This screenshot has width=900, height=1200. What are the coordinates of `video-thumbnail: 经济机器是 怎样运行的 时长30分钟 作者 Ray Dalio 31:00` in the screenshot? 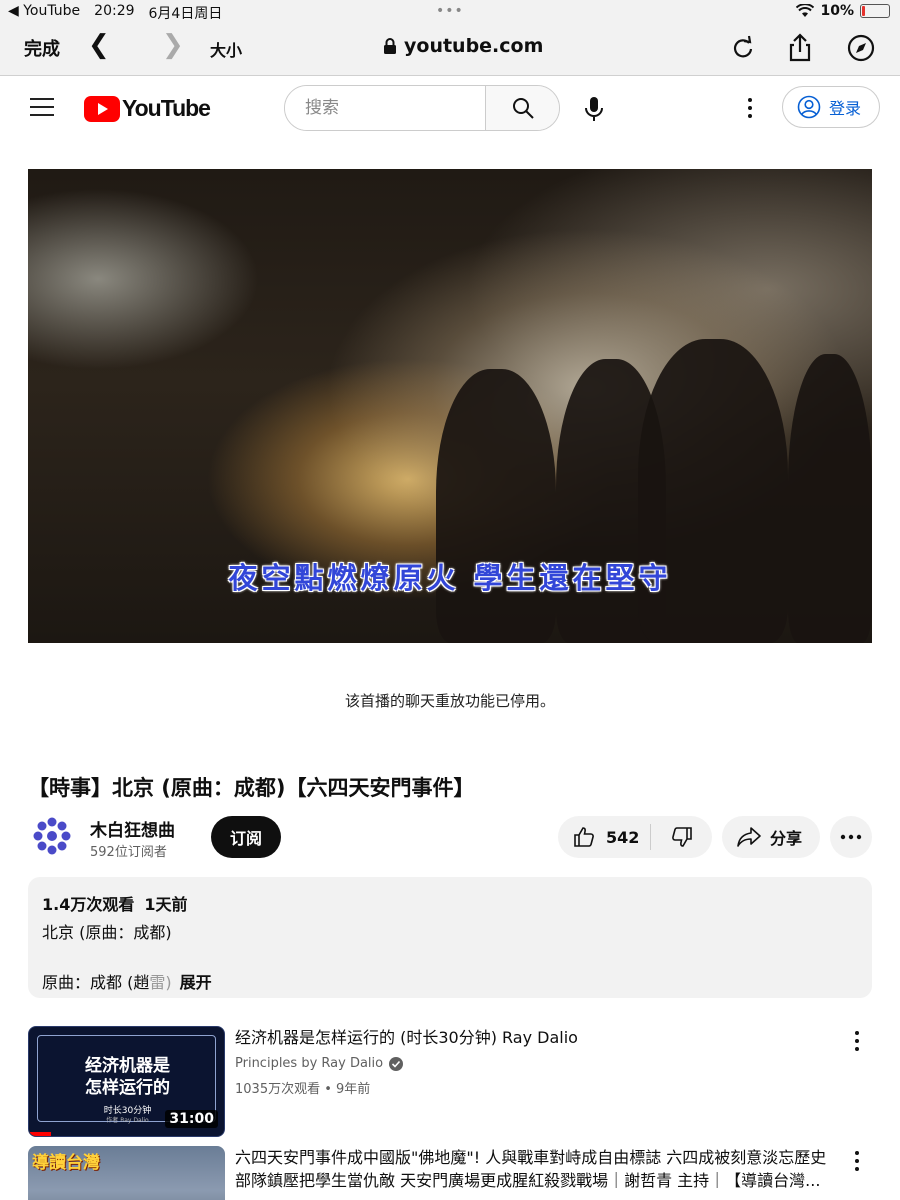 It's located at (126, 1081).